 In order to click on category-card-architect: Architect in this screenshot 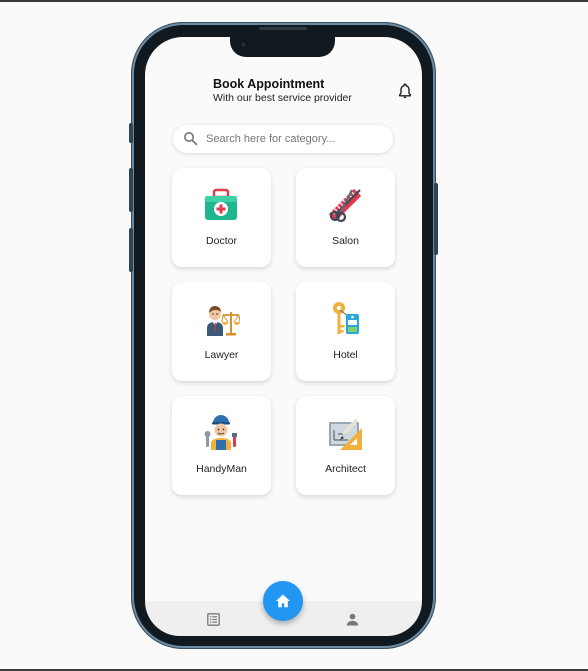, I will do `click(345, 445)`.